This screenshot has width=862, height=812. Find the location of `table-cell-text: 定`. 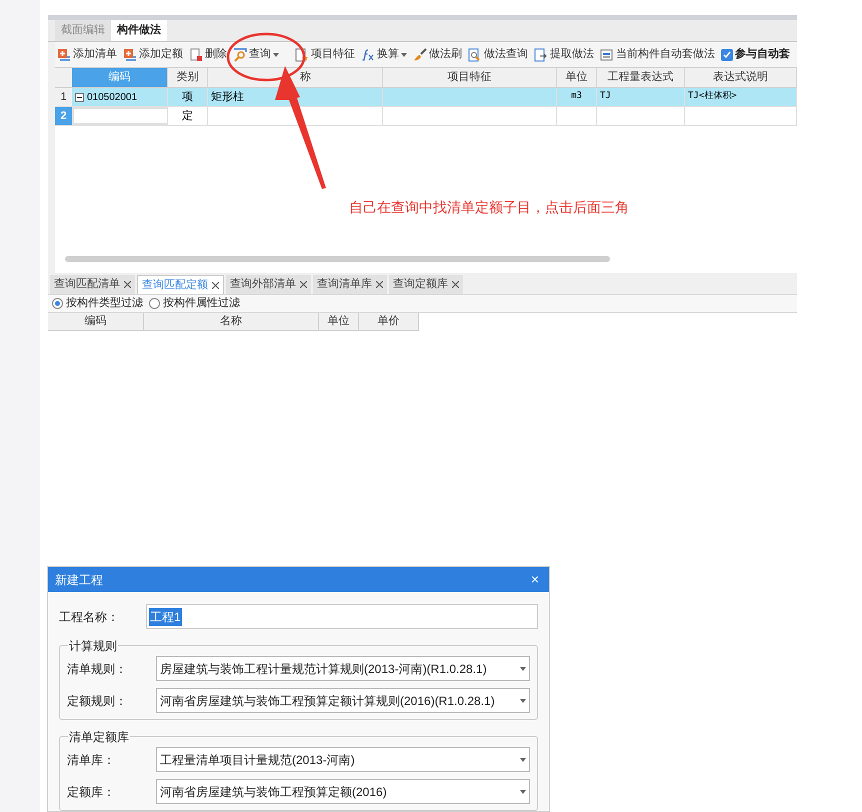

table-cell-text: 定 is located at coordinates (187, 116).